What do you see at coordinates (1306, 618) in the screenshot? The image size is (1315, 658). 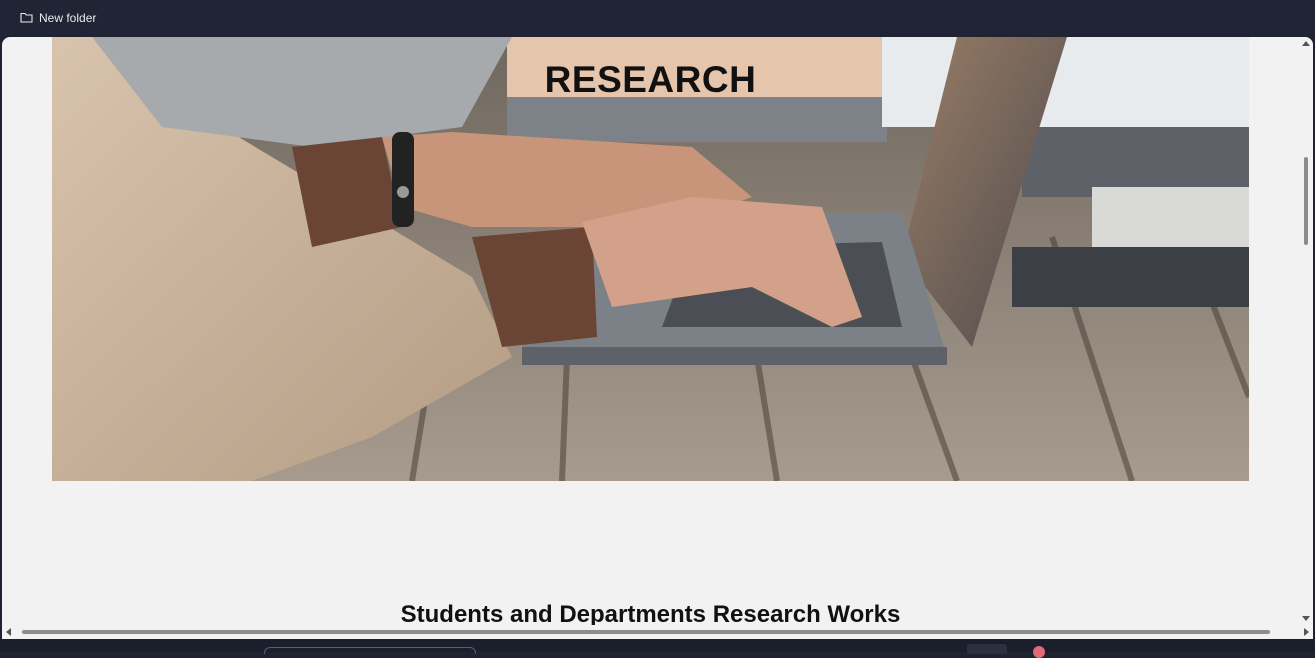 I see `scroll-down-icon` at bounding box center [1306, 618].